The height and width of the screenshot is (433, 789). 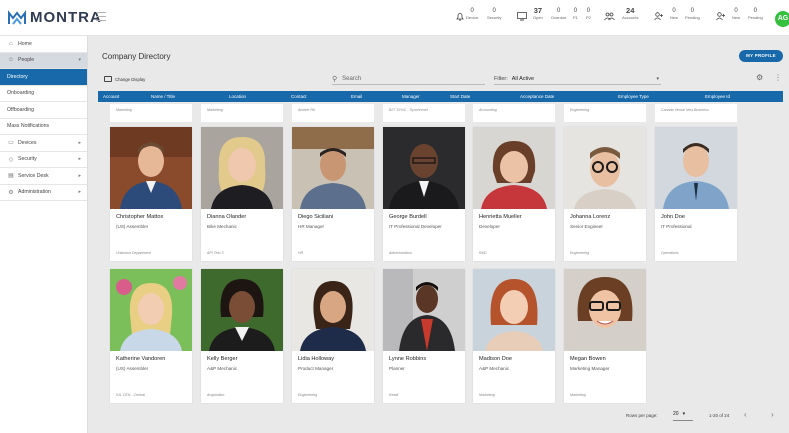 What do you see at coordinates (460, 96) in the screenshot?
I see `column-start-date: Start Date` at bounding box center [460, 96].